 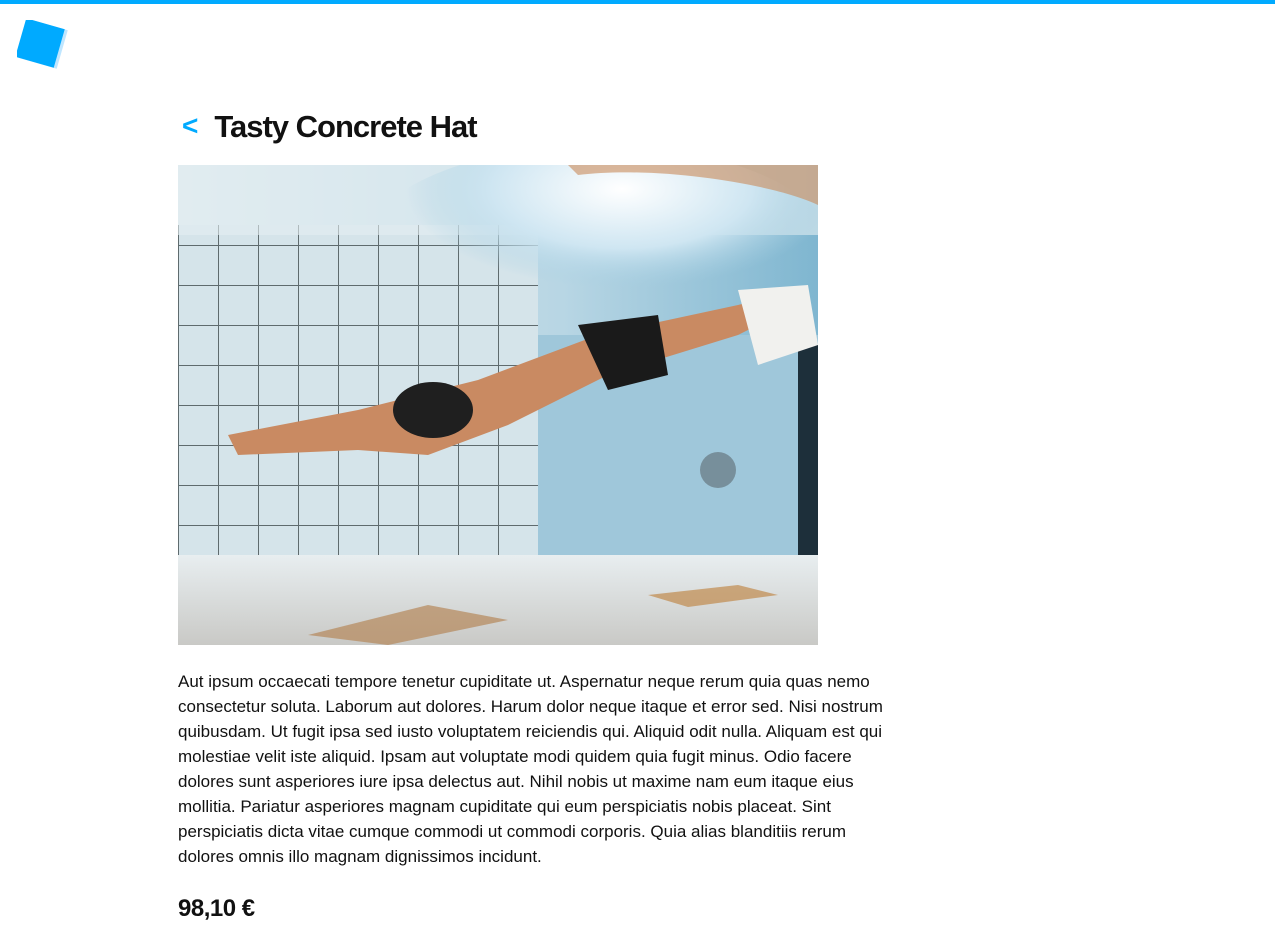 What do you see at coordinates (637, 2) in the screenshot?
I see `top-accent-bar` at bounding box center [637, 2].